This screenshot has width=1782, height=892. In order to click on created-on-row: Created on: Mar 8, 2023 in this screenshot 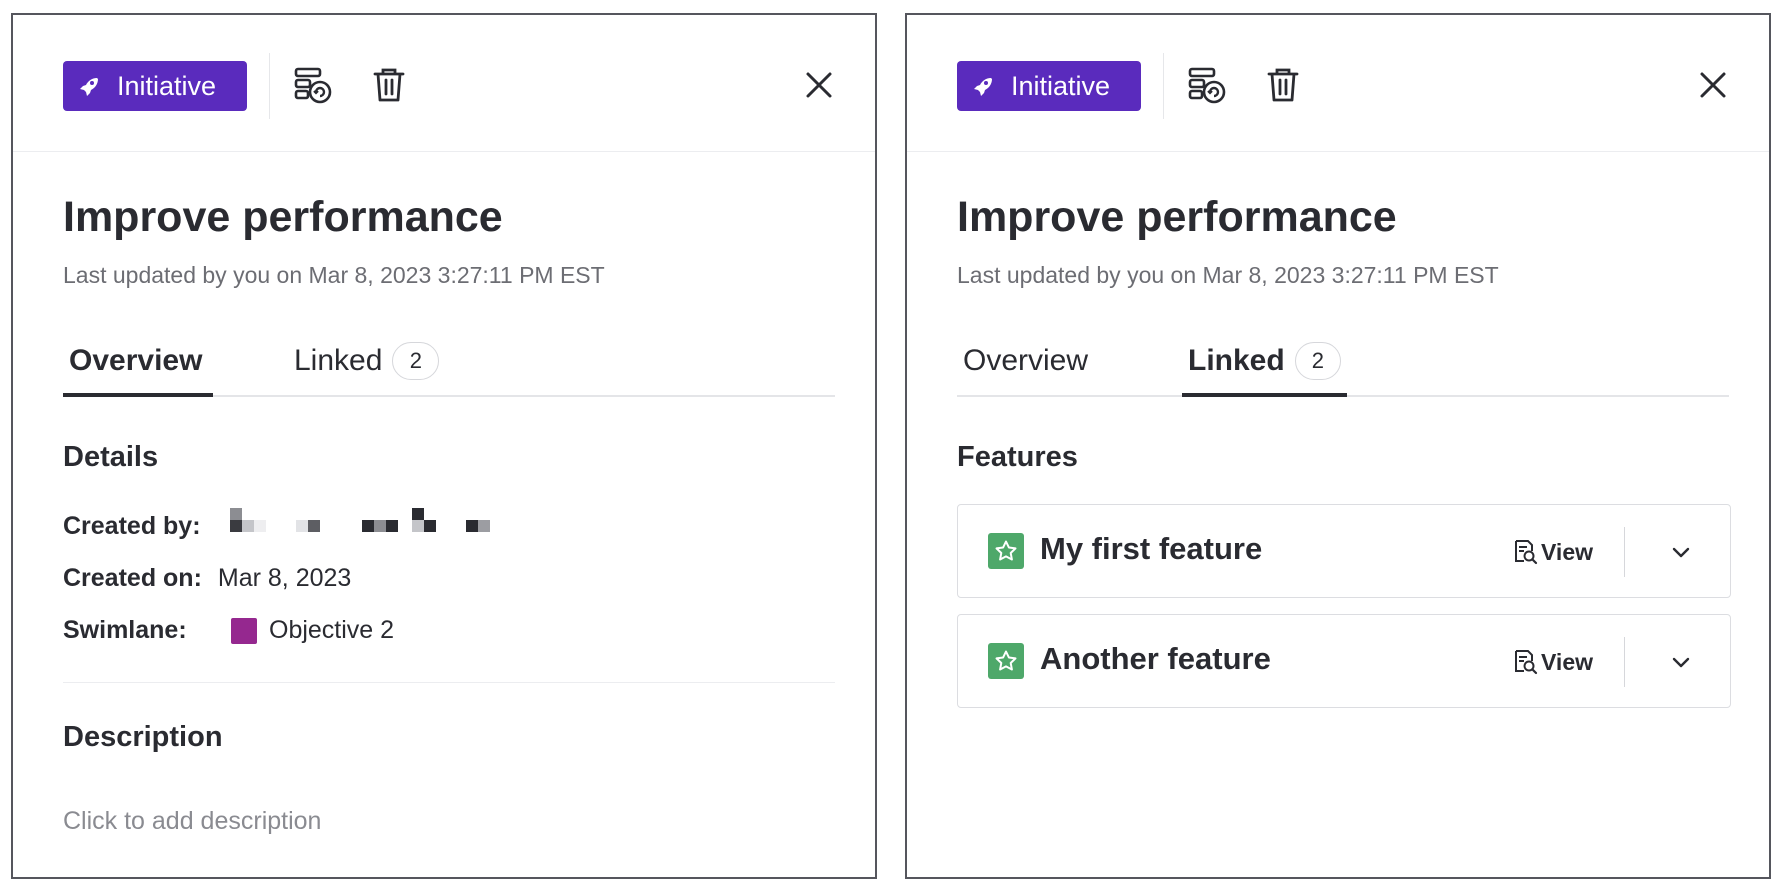, I will do `click(207, 578)`.